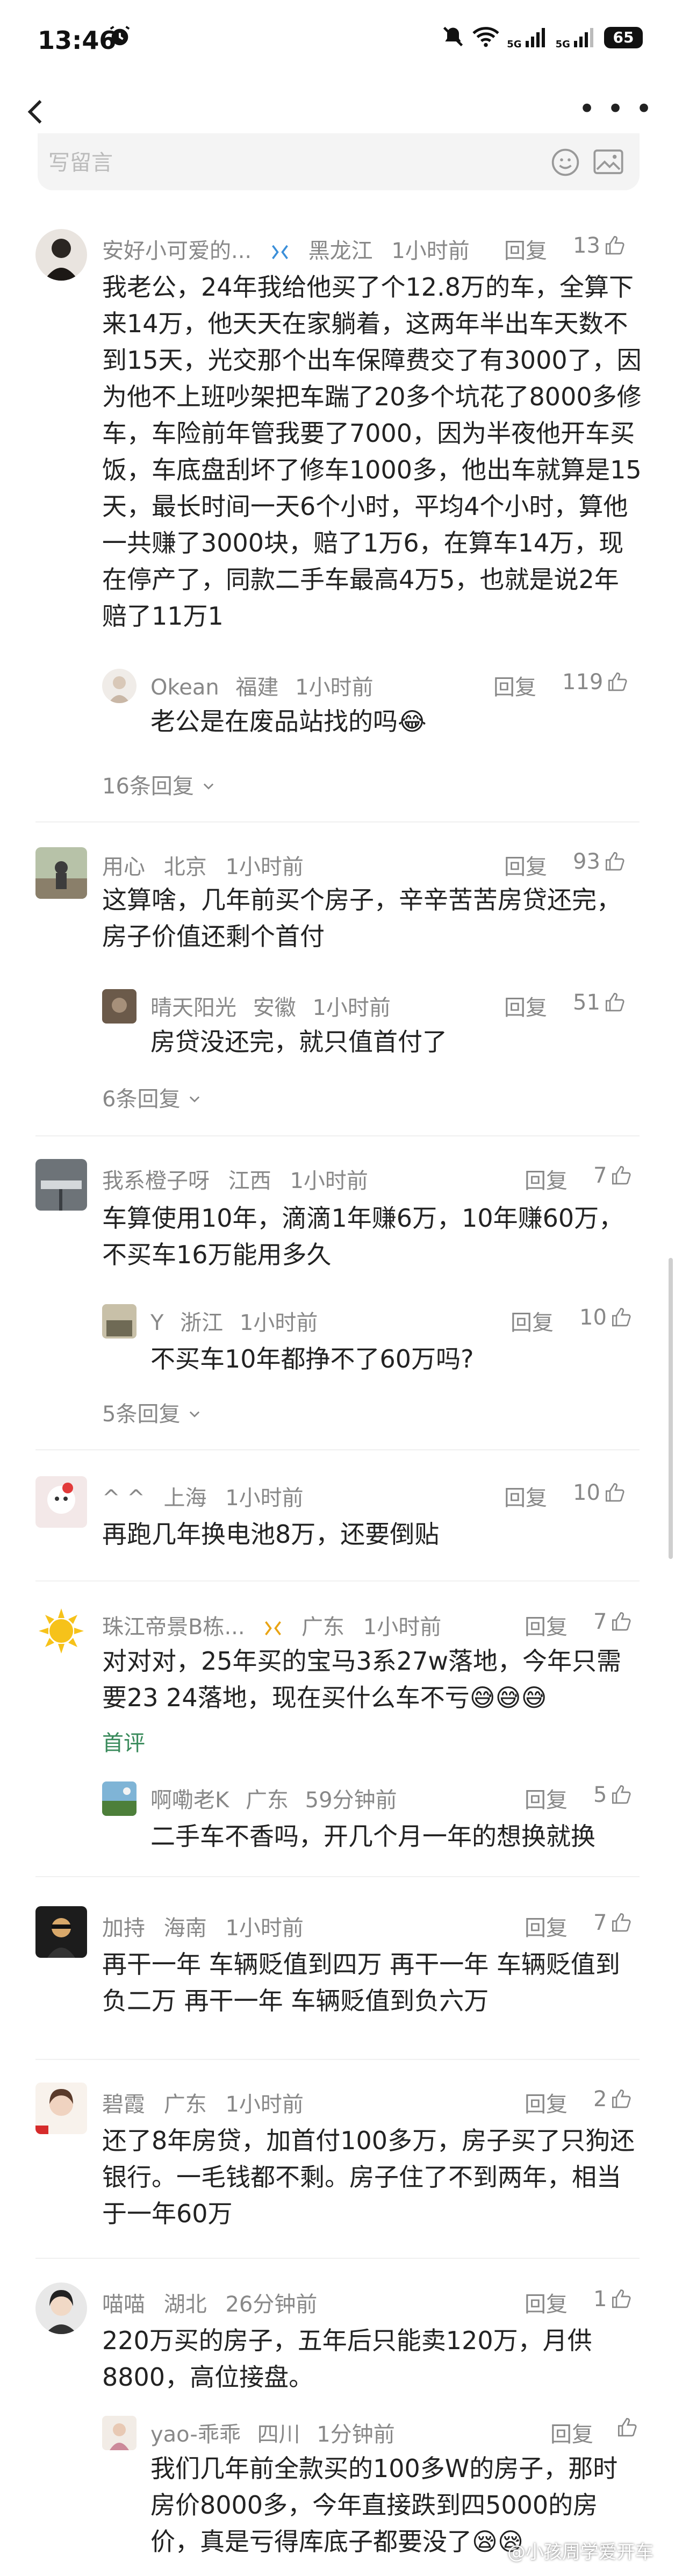 This screenshot has width=675, height=2576. What do you see at coordinates (278, 2434) in the screenshot?
I see `reply-region: 四川` at bounding box center [278, 2434].